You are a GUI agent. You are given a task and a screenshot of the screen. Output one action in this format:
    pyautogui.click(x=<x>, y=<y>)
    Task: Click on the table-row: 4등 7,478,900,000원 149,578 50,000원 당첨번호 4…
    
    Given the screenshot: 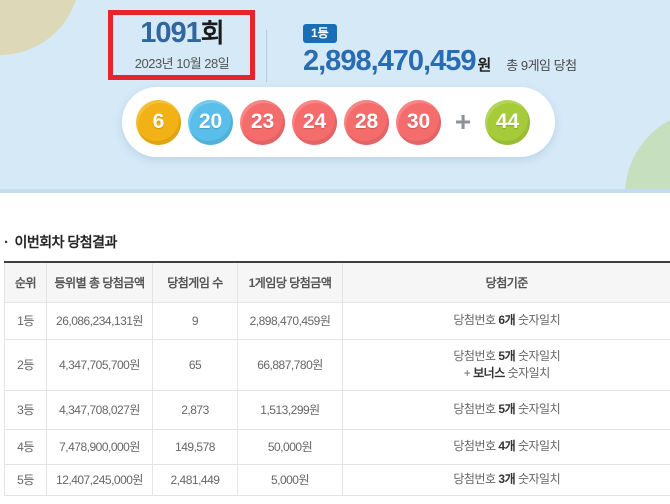 What is the action you would take?
    pyautogui.click(x=337, y=447)
    